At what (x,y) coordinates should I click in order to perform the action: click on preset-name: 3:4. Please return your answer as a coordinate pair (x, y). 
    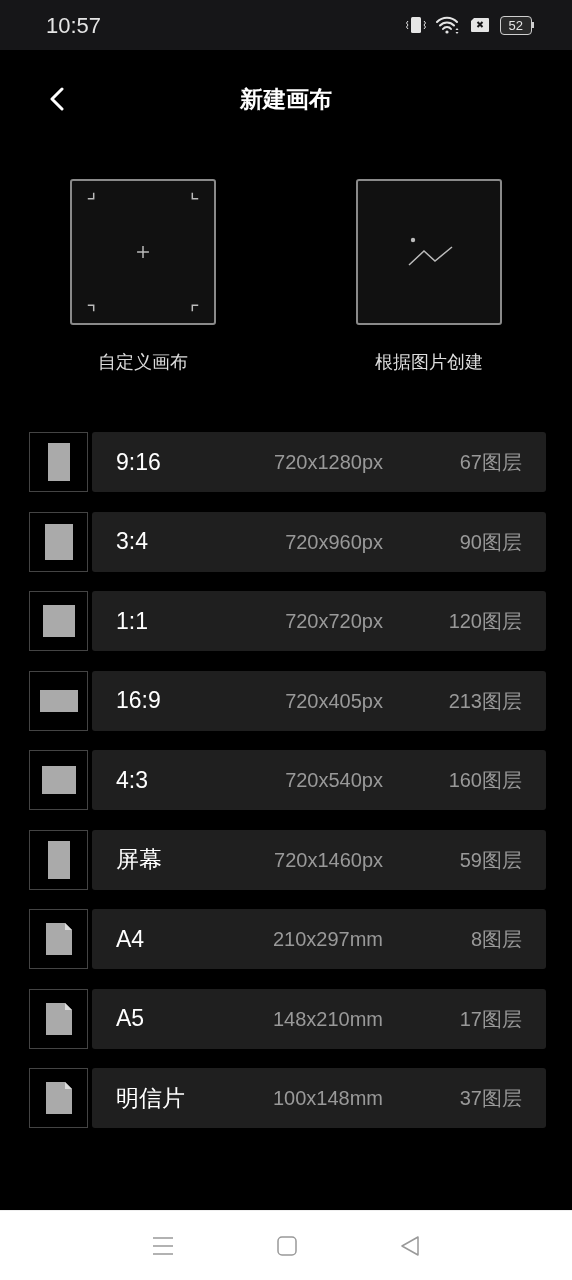
    Looking at the image, I should click on (132, 542).